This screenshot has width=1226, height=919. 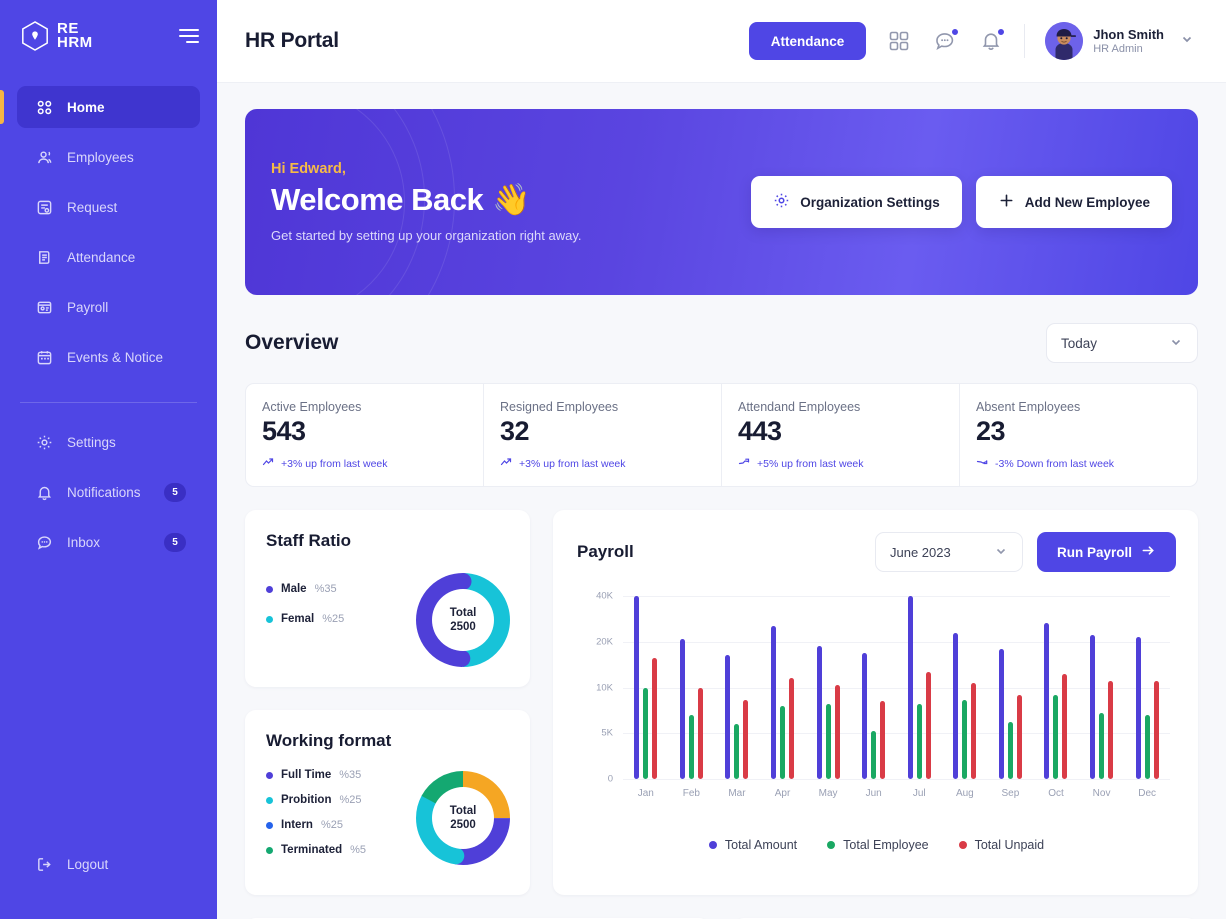 I want to click on add-new-employee-button: Add New Employee, so click(x=1073, y=202).